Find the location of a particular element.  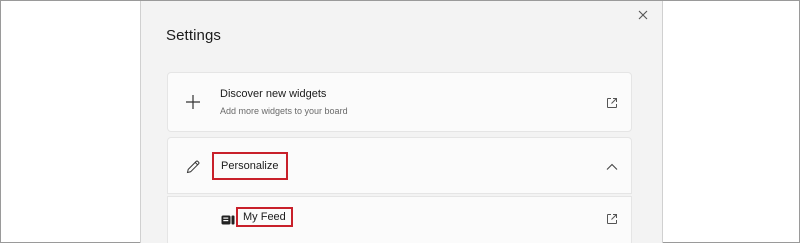

plus-icon is located at coordinates (193, 102).